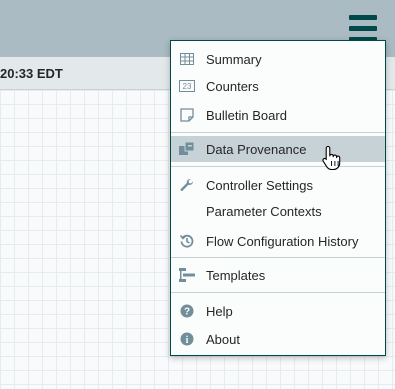  Describe the element at coordinates (31, 73) in the screenshot. I see `status-time: 20:33 EDT` at that location.